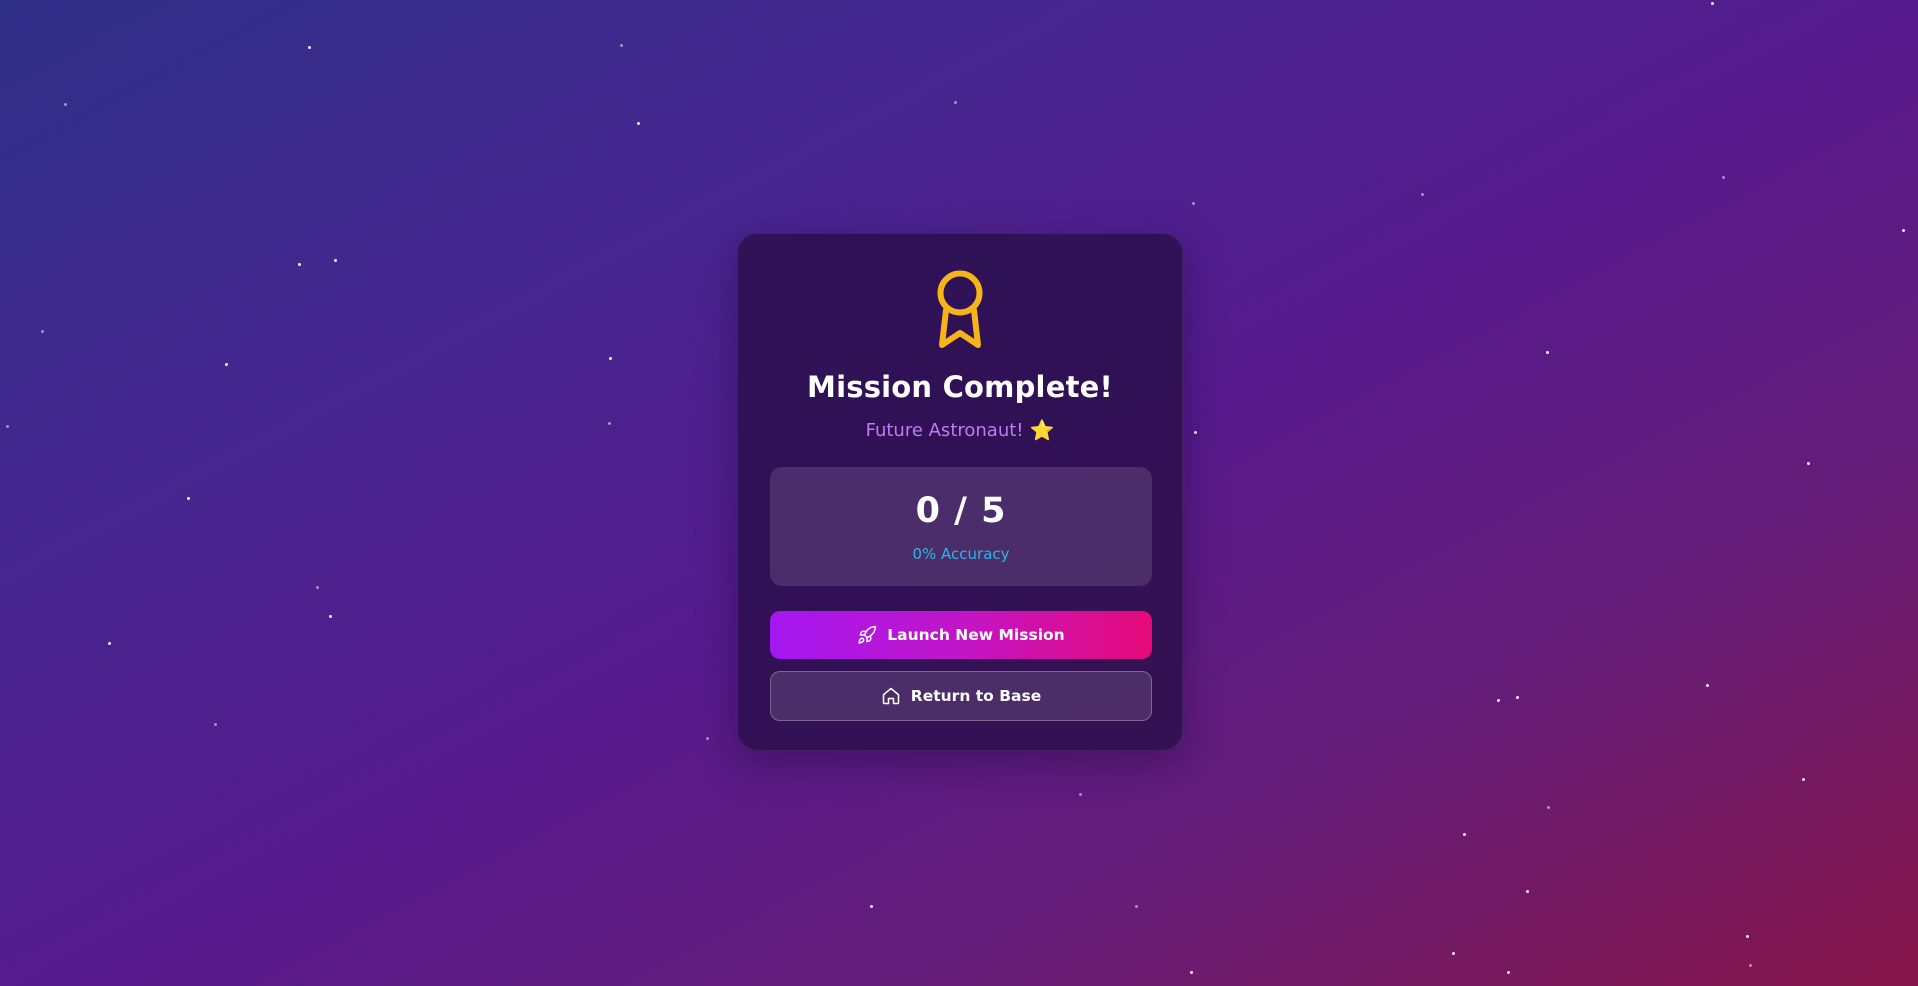 This screenshot has width=1918, height=986. I want to click on home-icon, so click(891, 696).